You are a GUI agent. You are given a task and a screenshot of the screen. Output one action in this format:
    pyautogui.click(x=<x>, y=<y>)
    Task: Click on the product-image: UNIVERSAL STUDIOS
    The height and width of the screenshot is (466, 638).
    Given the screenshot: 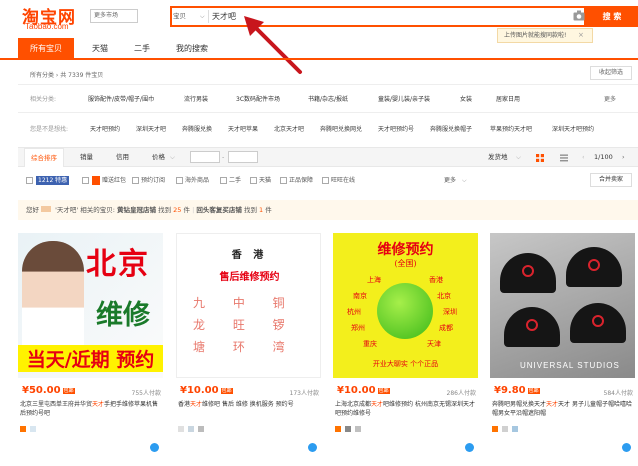 What is the action you would take?
    pyautogui.click(x=562, y=305)
    